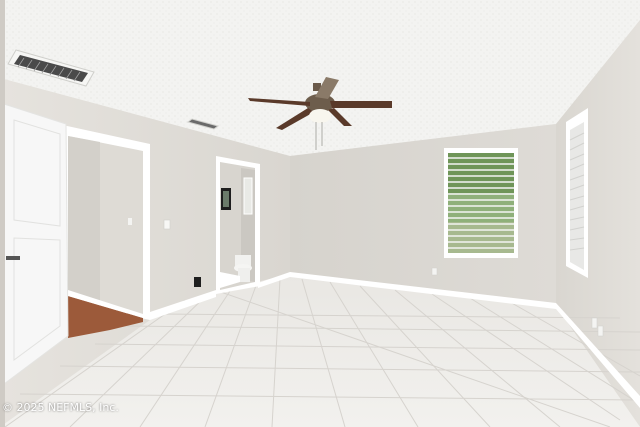 Image resolution: width=640 pixels, height=427 pixels. Describe the element at coordinates (481, 203) in the screenshot. I see `window-back` at that location.